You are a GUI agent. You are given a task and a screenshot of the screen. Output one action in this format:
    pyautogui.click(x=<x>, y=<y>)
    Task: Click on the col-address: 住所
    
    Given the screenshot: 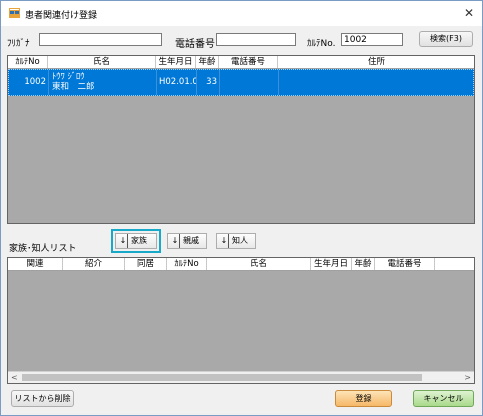 What is the action you would take?
    pyautogui.click(x=376, y=62)
    